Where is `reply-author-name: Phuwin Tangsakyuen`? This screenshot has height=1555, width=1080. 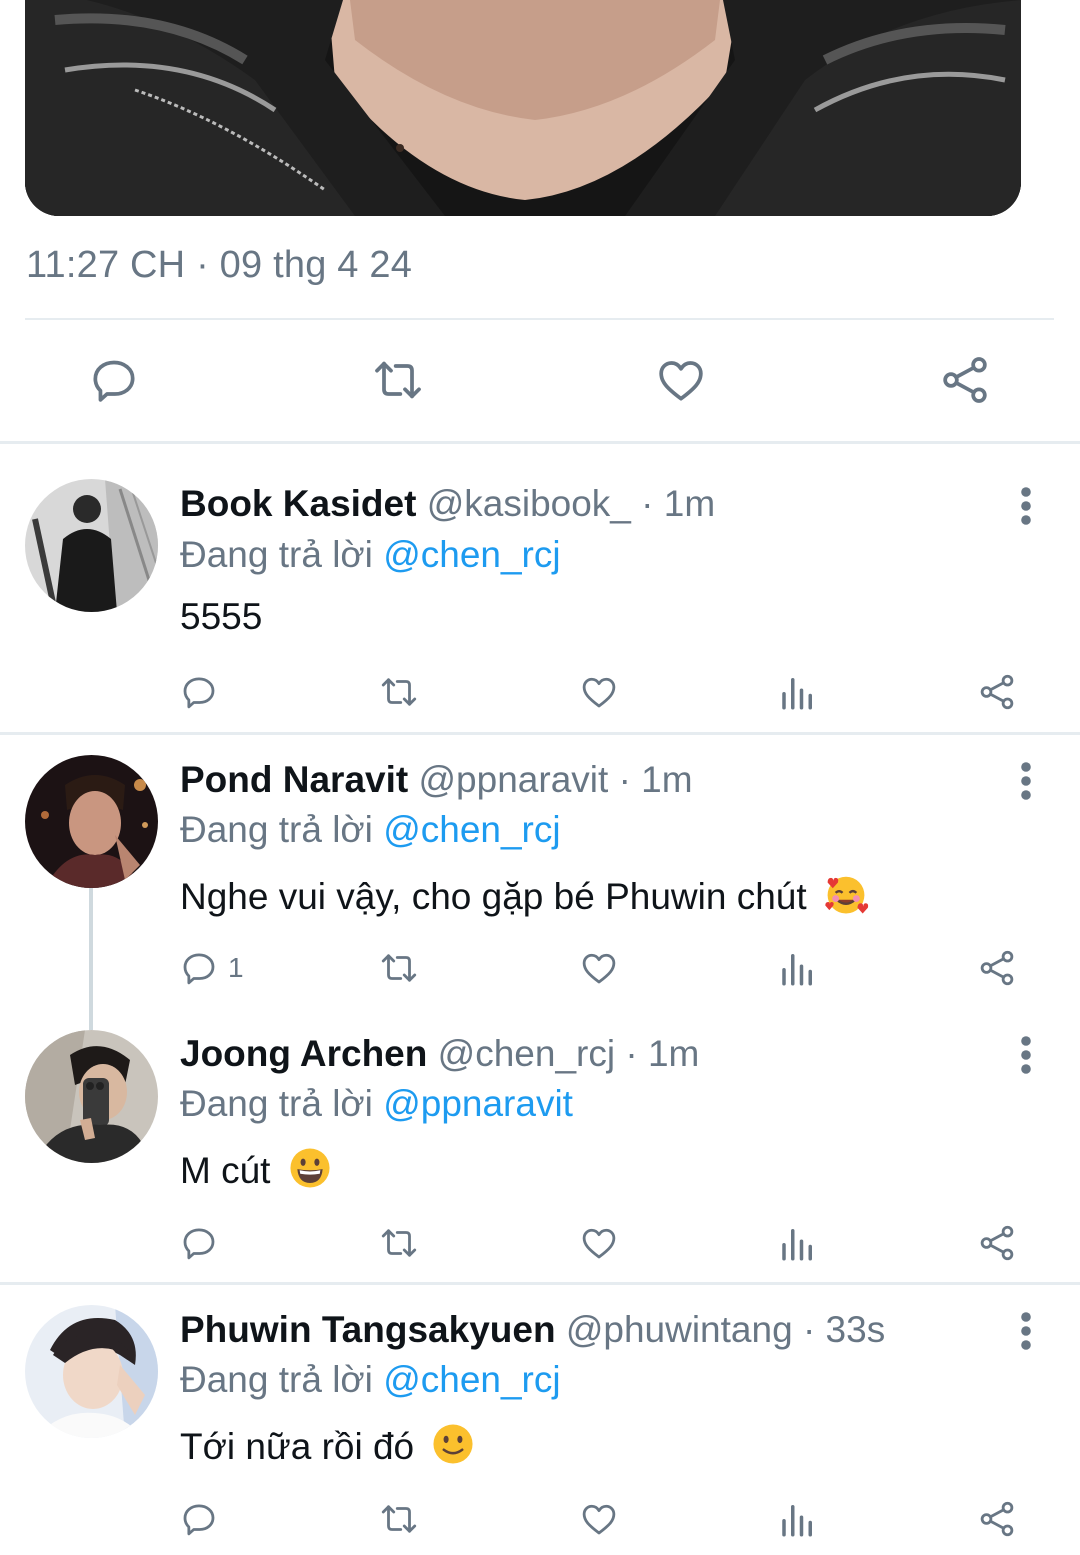 reply-author-name: Phuwin Tangsakyuen is located at coordinates (368, 1329).